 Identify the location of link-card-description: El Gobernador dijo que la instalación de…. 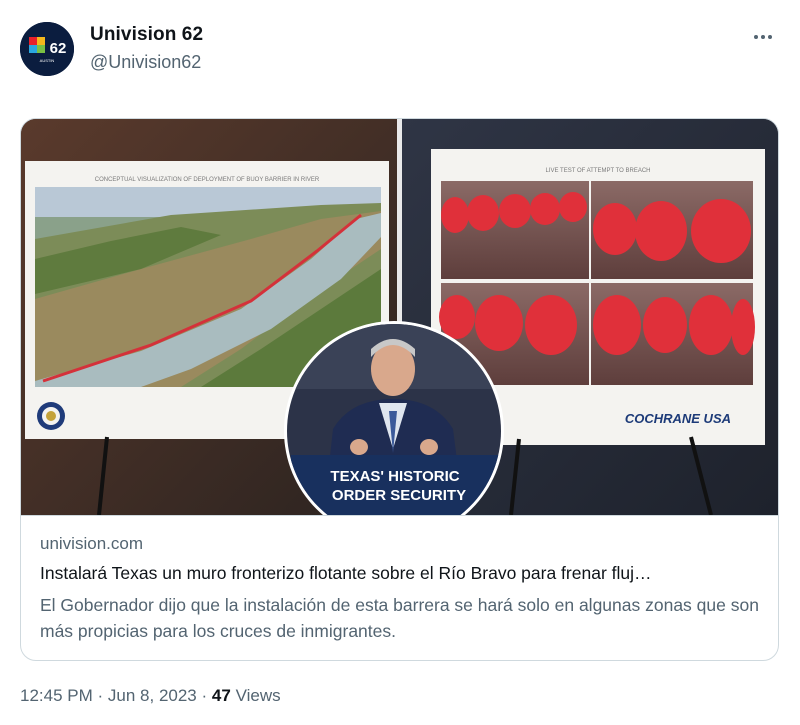
(399, 618).